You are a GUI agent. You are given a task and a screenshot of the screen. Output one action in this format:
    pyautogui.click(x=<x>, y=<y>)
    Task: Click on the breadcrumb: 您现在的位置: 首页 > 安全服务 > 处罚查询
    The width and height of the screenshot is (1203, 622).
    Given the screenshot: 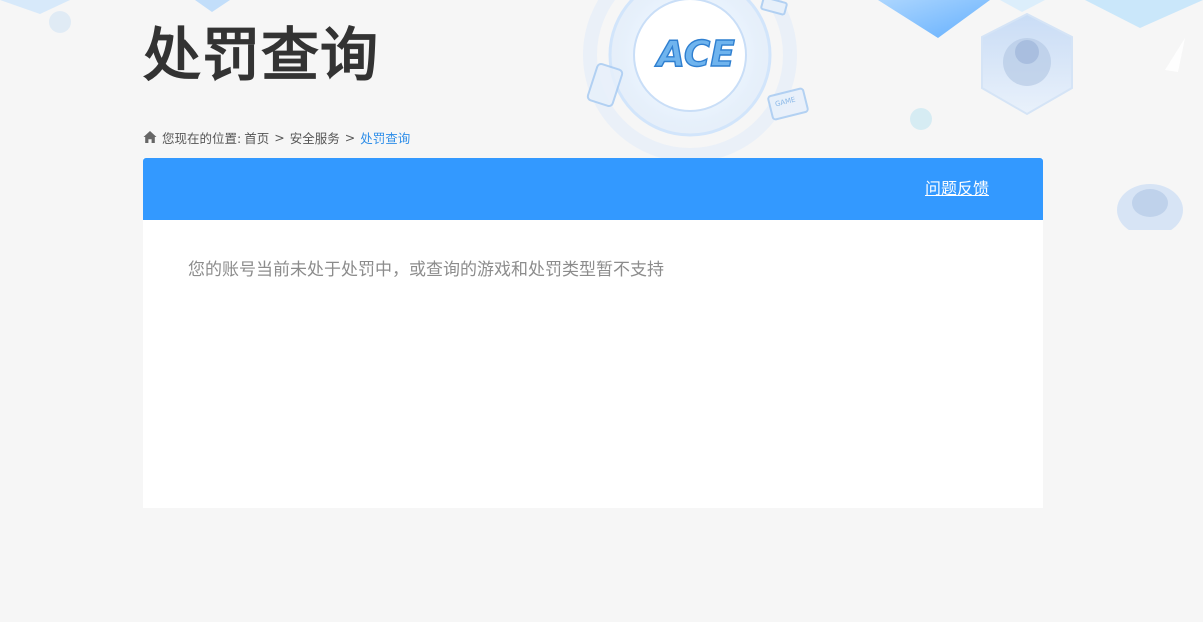 What is the action you would take?
    pyautogui.click(x=276, y=137)
    